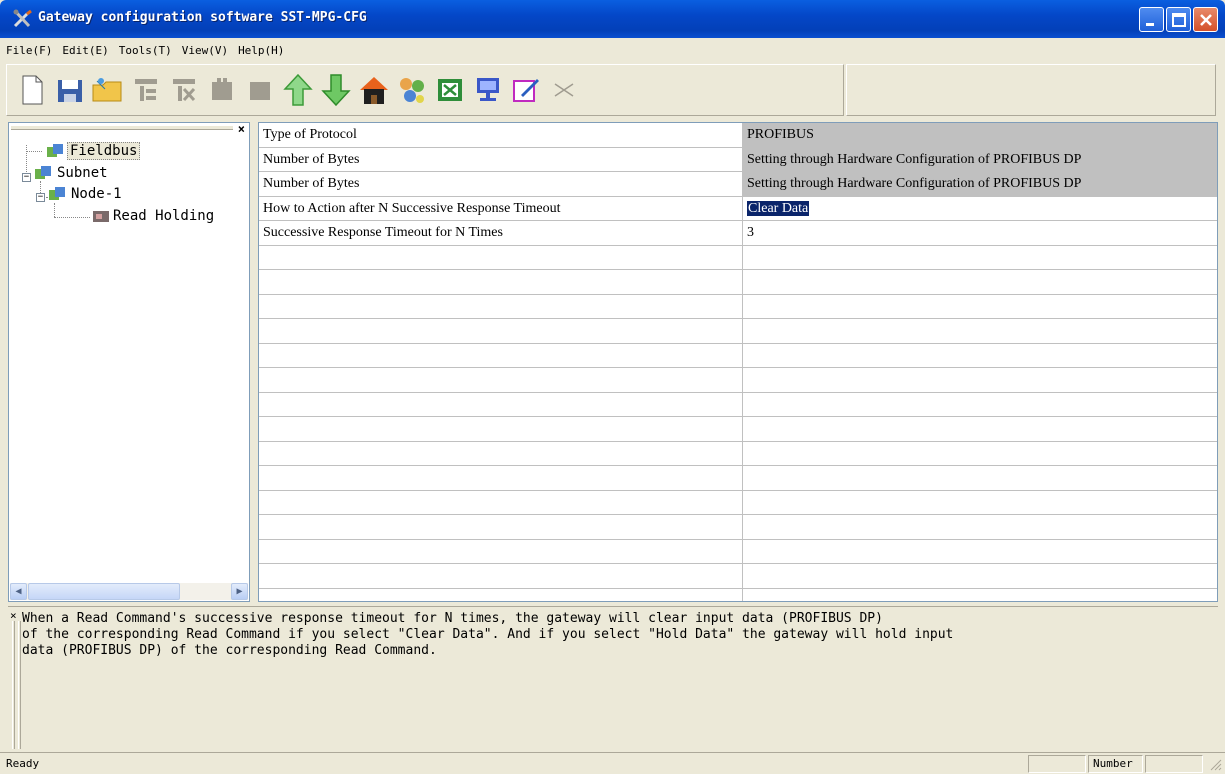  What do you see at coordinates (71, 173) in the screenshot?
I see `tree-item-subnet: Subnet` at bounding box center [71, 173].